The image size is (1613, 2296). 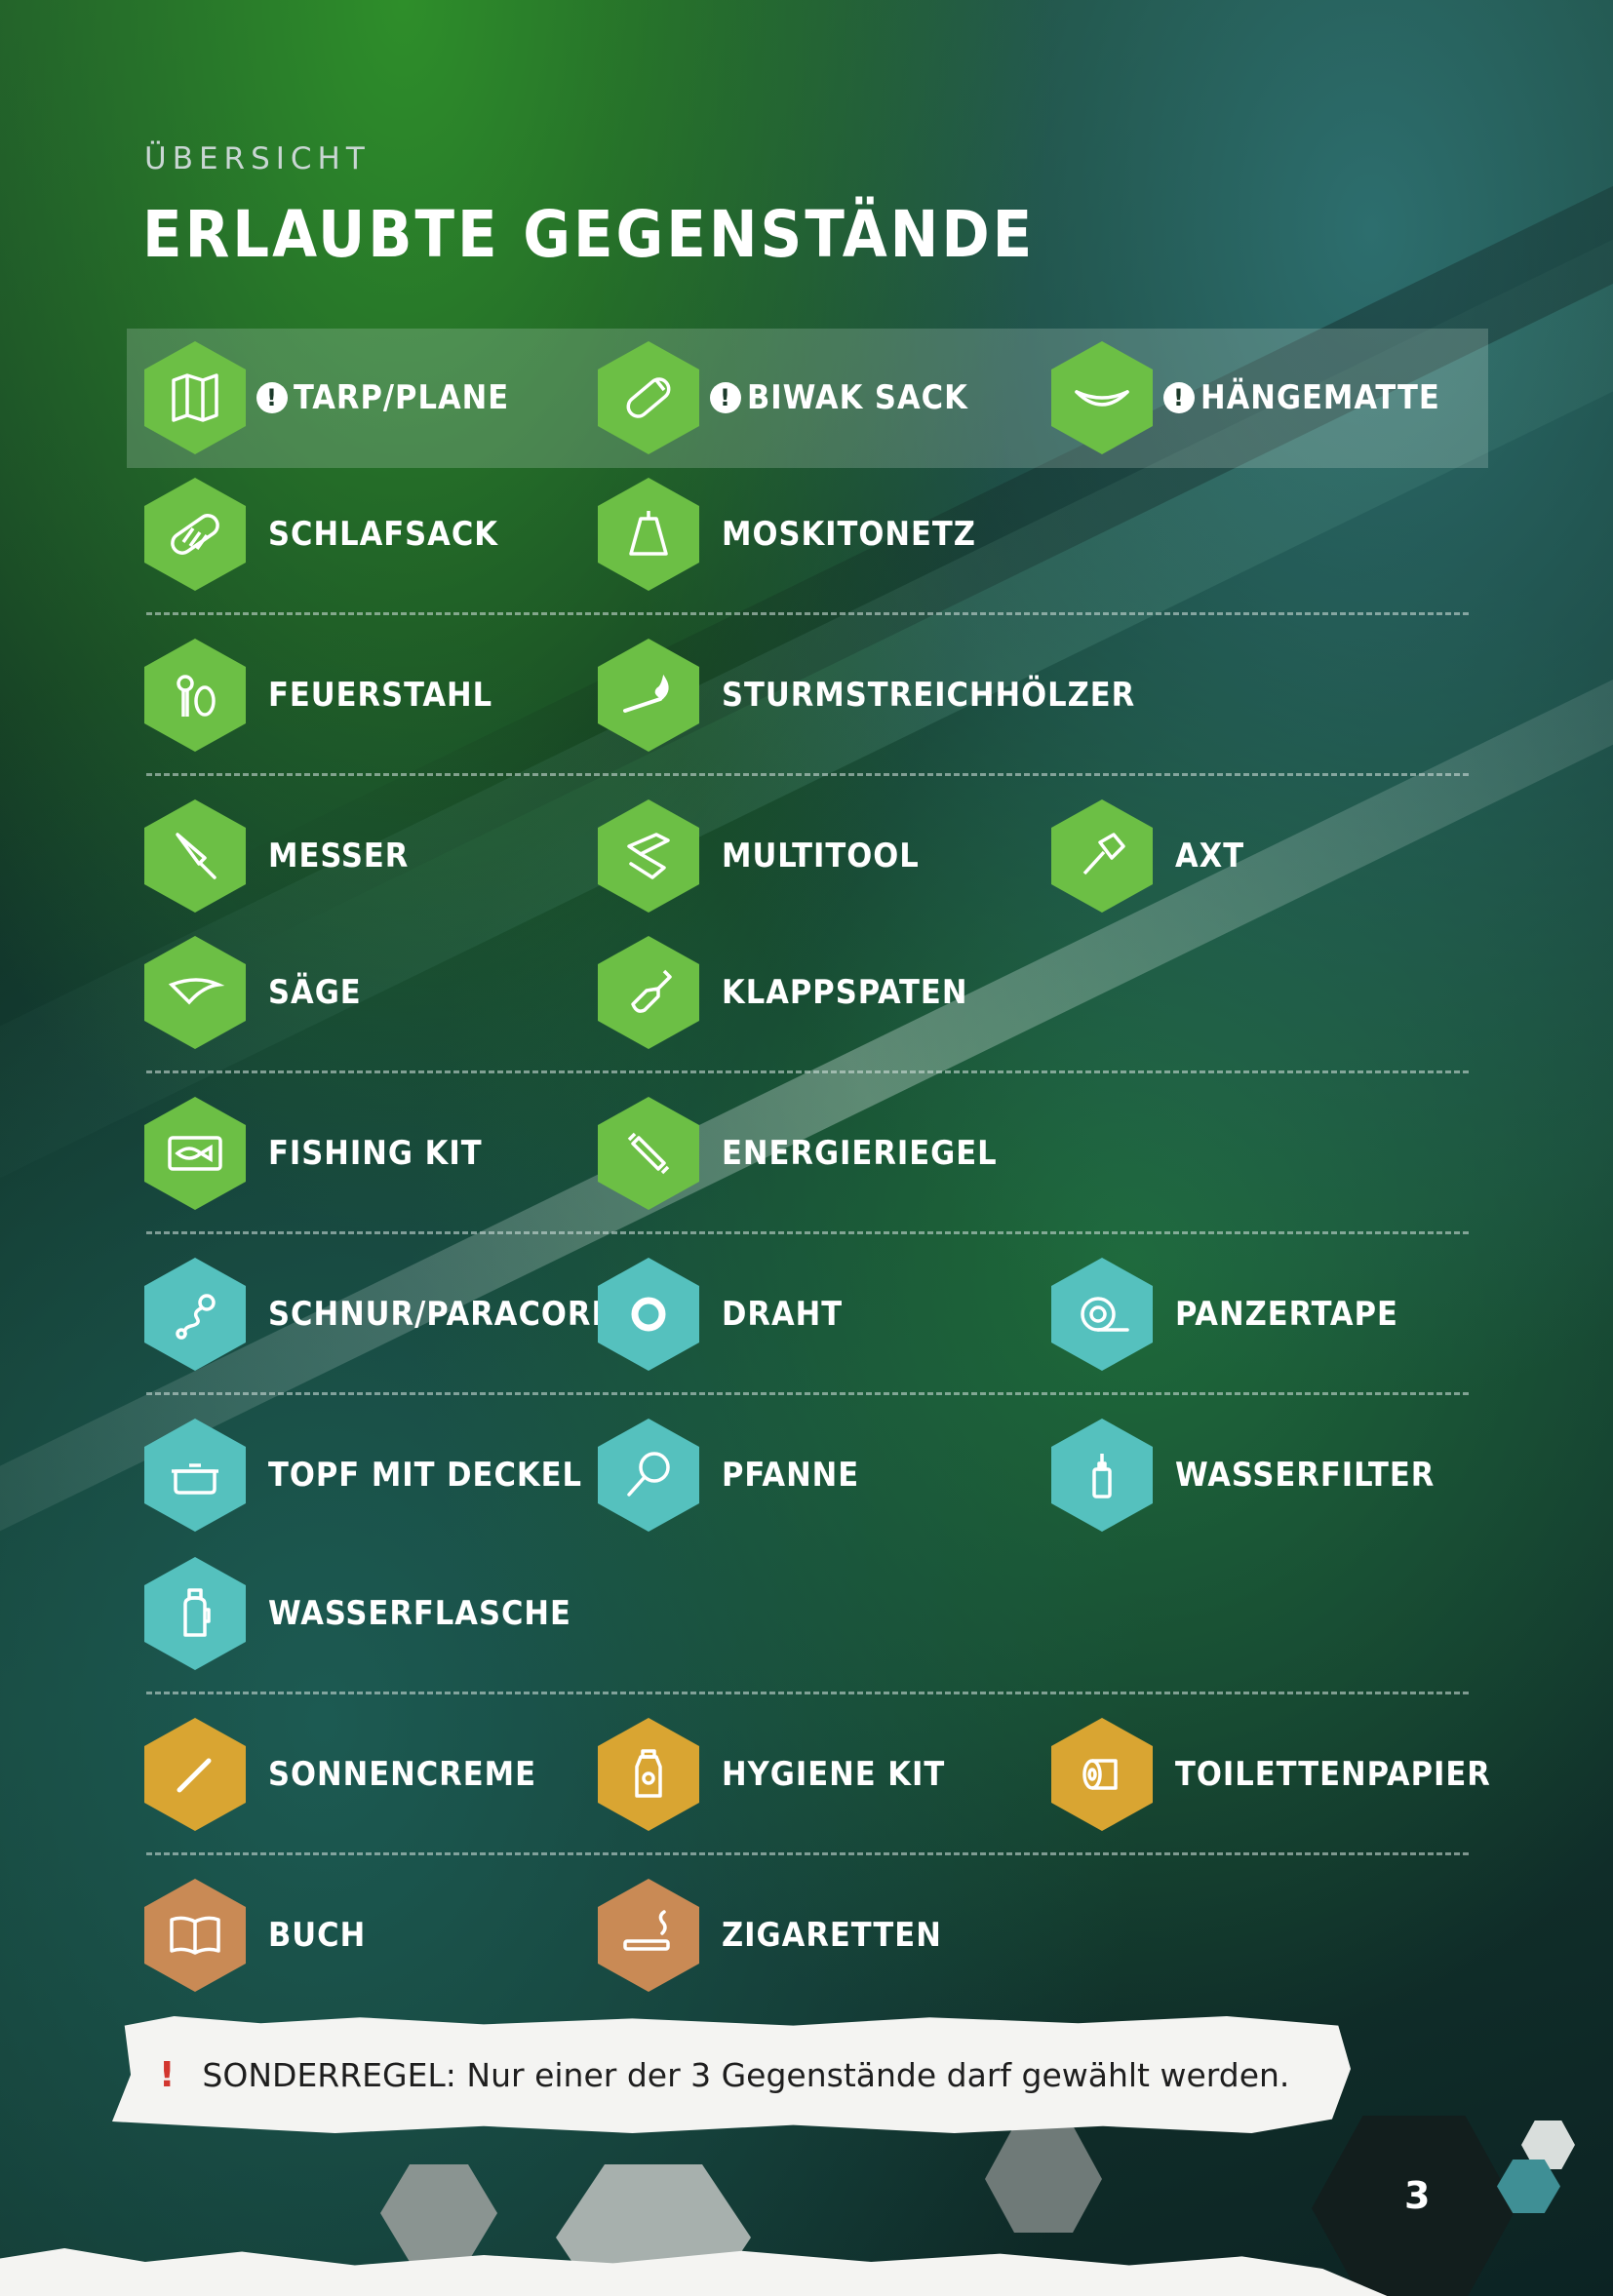 I want to click on item-haengematte: ! HÄNGEMATTE, so click(x=1246, y=397).